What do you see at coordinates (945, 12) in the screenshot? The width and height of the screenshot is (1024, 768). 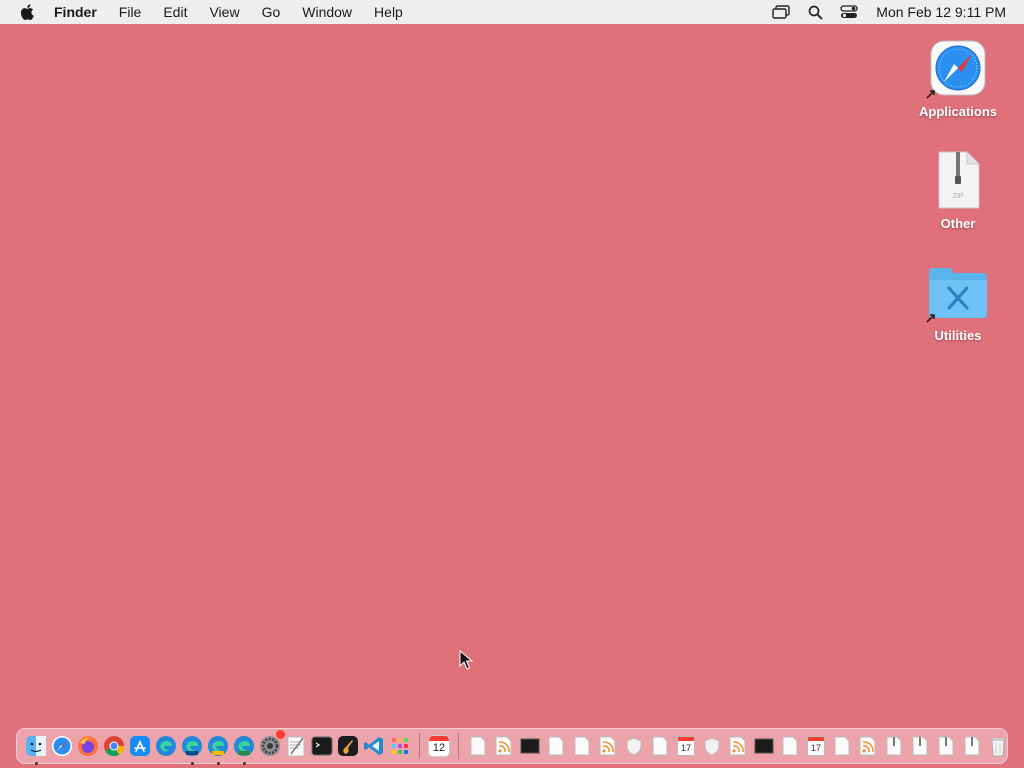 I see `menu-bar-clock: Mon Feb 12 9:11 PM` at bounding box center [945, 12].